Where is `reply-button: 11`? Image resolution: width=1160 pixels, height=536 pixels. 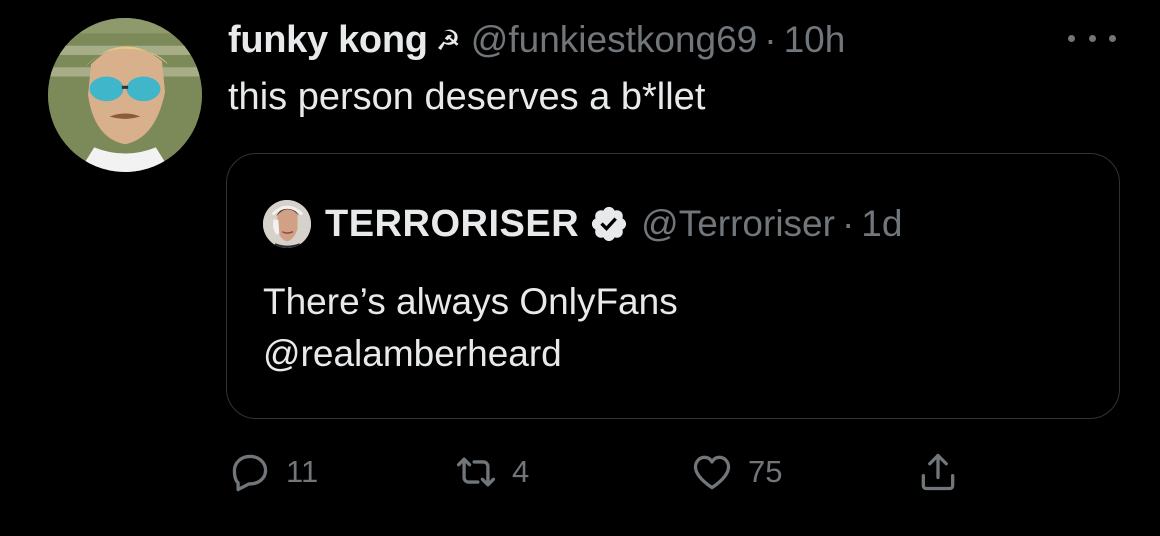
reply-button: 11 is located at coordinates (273, 472).